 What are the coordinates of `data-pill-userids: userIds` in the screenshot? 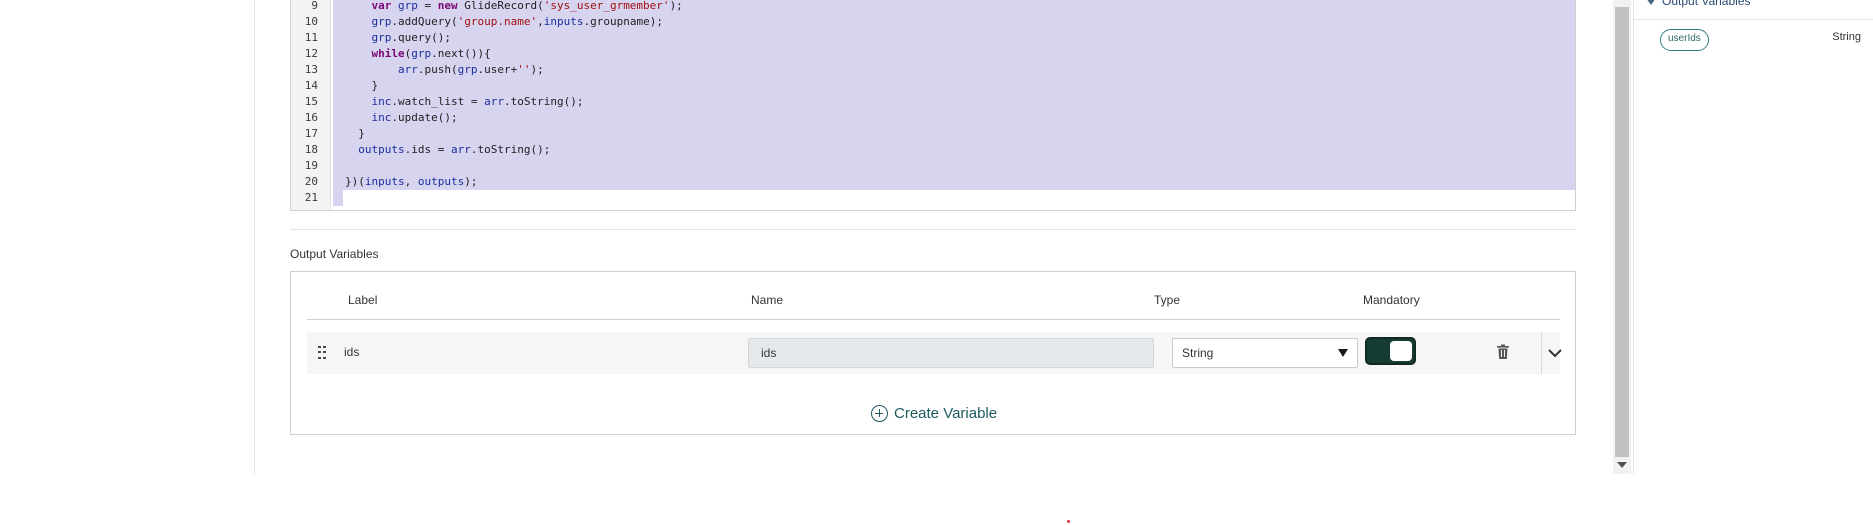 It's located at (1684, 40).